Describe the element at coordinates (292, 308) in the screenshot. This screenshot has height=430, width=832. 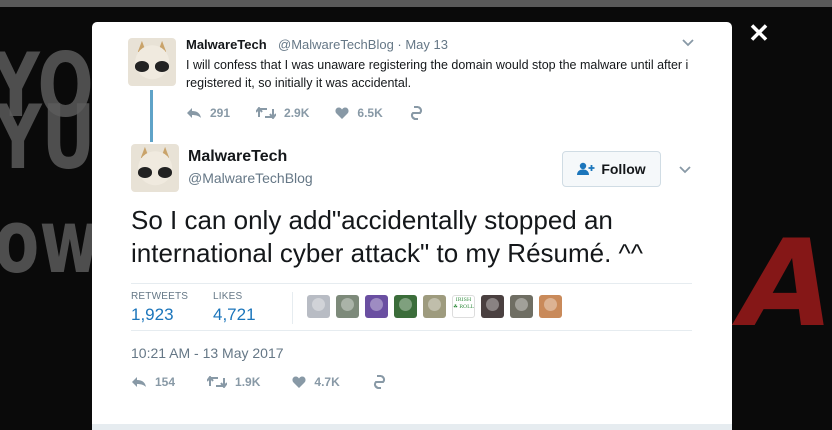
I see `stats-divider` at that location.